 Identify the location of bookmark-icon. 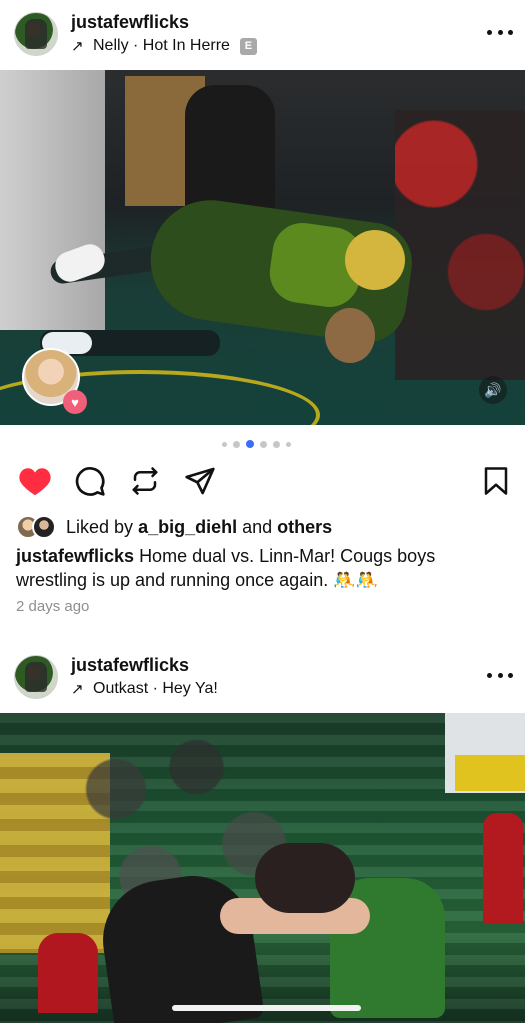
(496, 481).